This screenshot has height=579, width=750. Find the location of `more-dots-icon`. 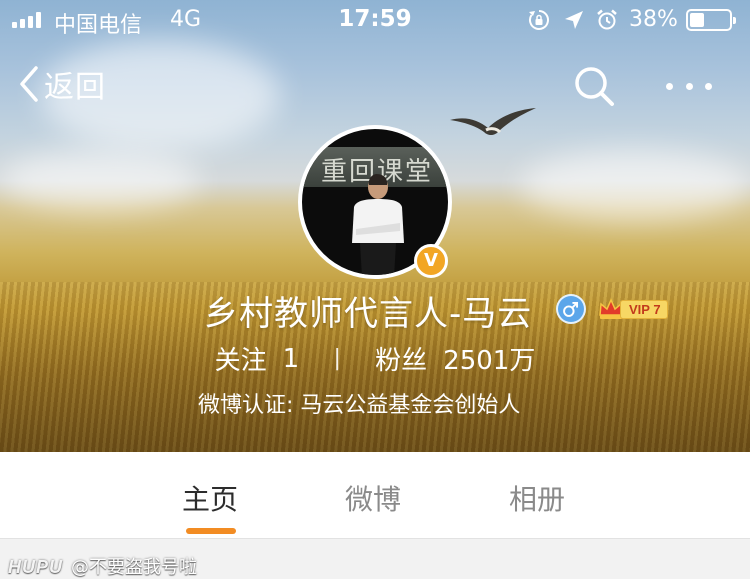

more-dots-icon is located at coordinates (669, 86).